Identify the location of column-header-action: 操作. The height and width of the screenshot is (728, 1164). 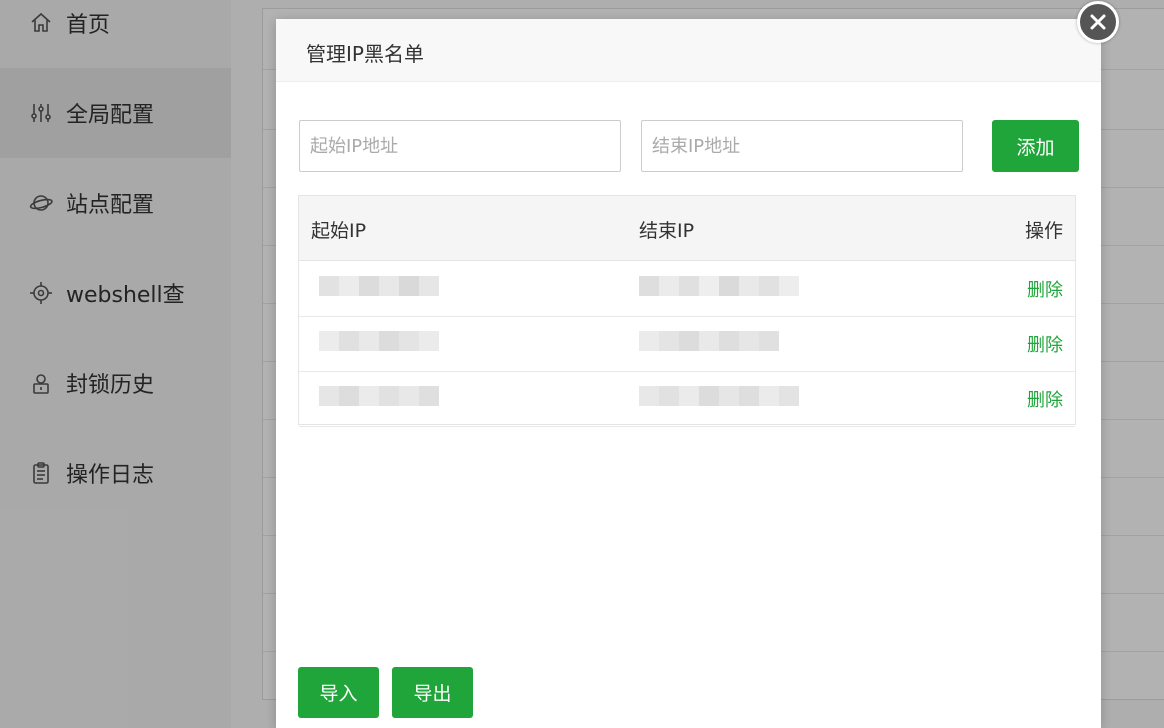
(1043, 231).